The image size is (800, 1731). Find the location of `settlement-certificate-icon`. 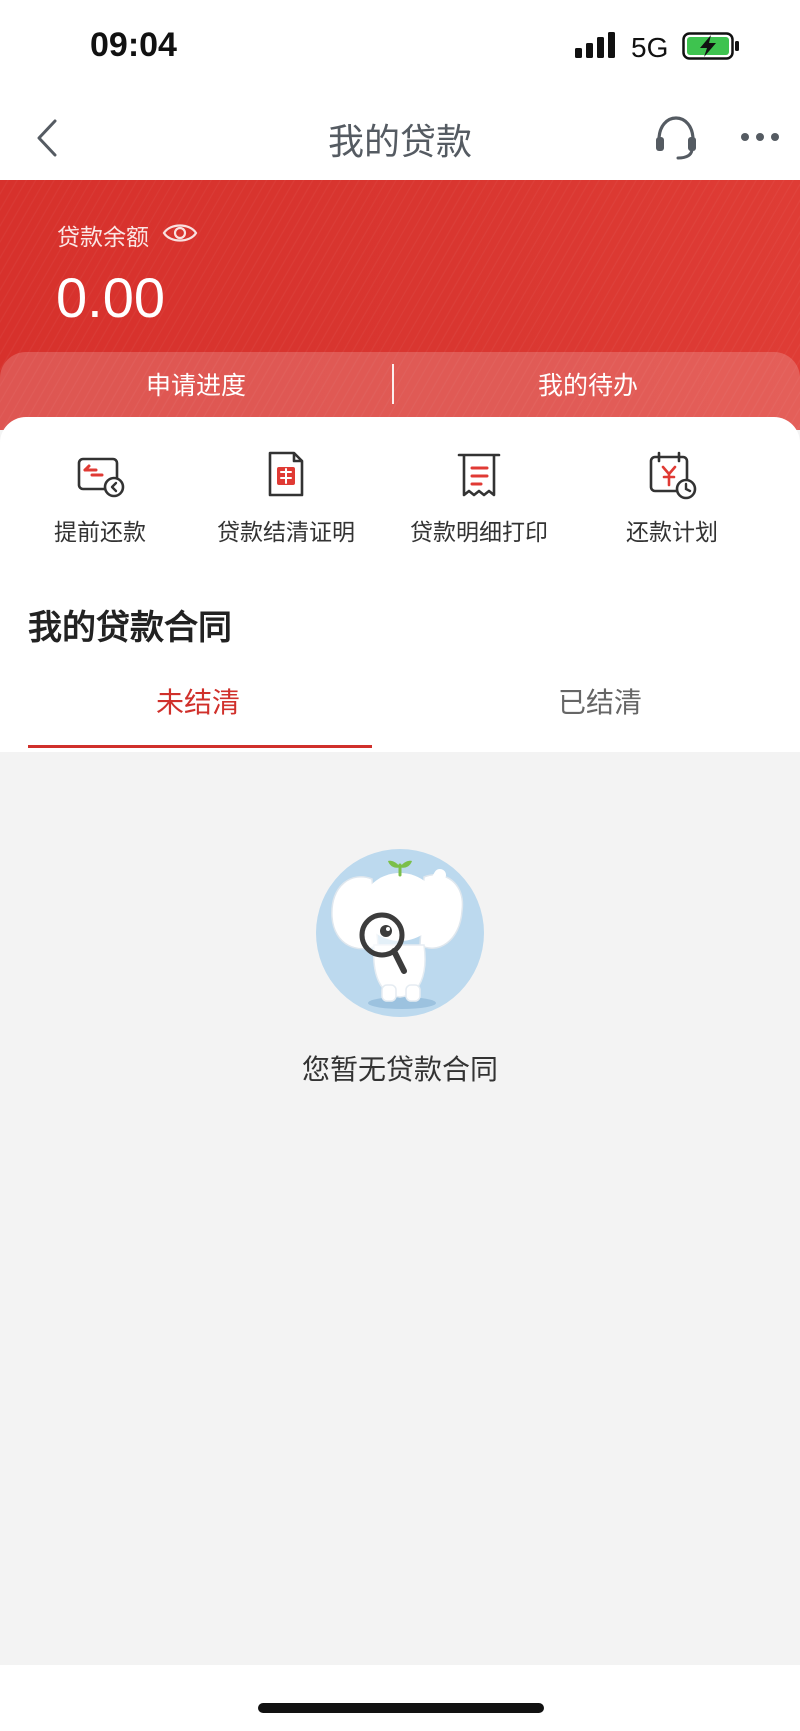

settlement-certificate-icon is located at coordinates (286, 474).